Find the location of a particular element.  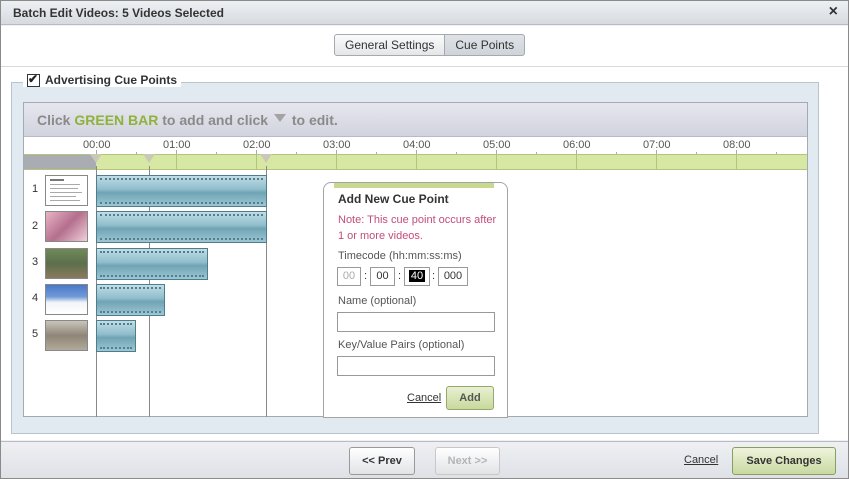

timecode-seconds-value: 40 is located at coordinates (417, 276).